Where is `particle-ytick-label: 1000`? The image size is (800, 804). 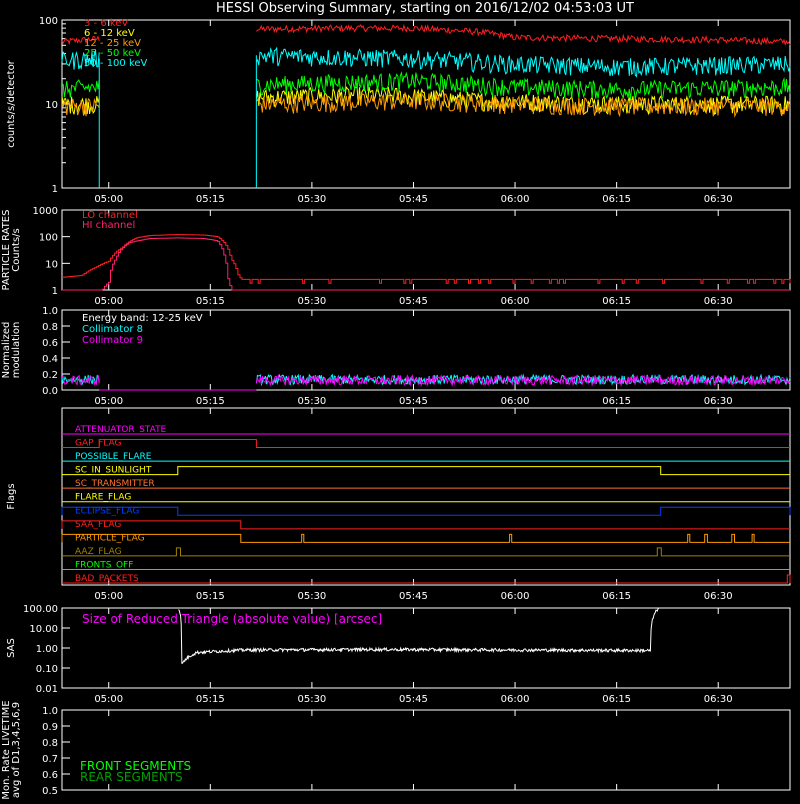 particle-ytick-label: 1000 is located at coordinates (45, 211).